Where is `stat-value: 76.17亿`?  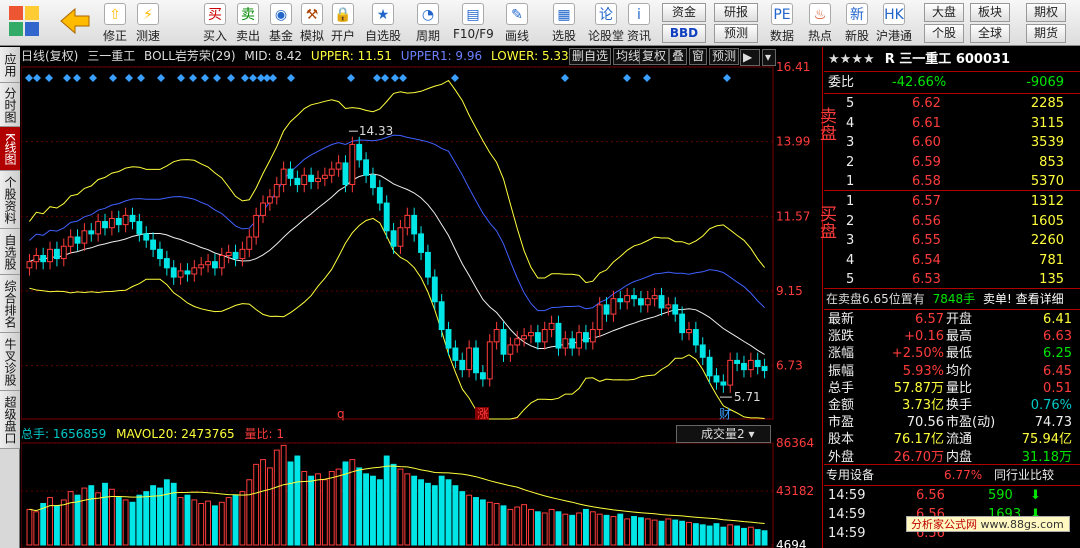 stat-value: 76.17亿 is located at coordinates (918, 440).